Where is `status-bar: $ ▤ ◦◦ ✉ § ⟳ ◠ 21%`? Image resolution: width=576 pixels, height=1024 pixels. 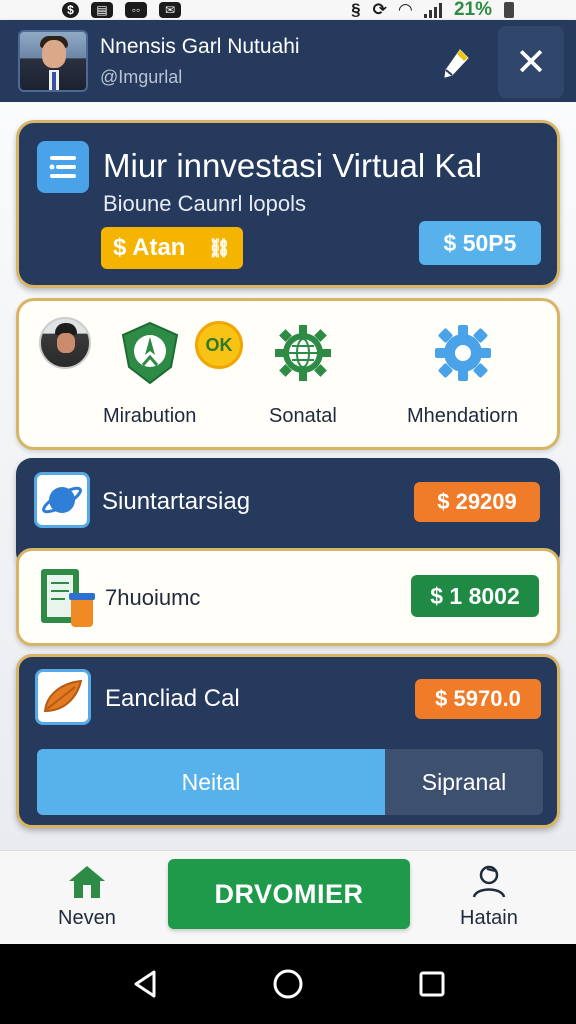
status-bar: $ ▤ ◦◦ ✉ § ⟳ ◠ 21% is located at coordinates (288, 10).